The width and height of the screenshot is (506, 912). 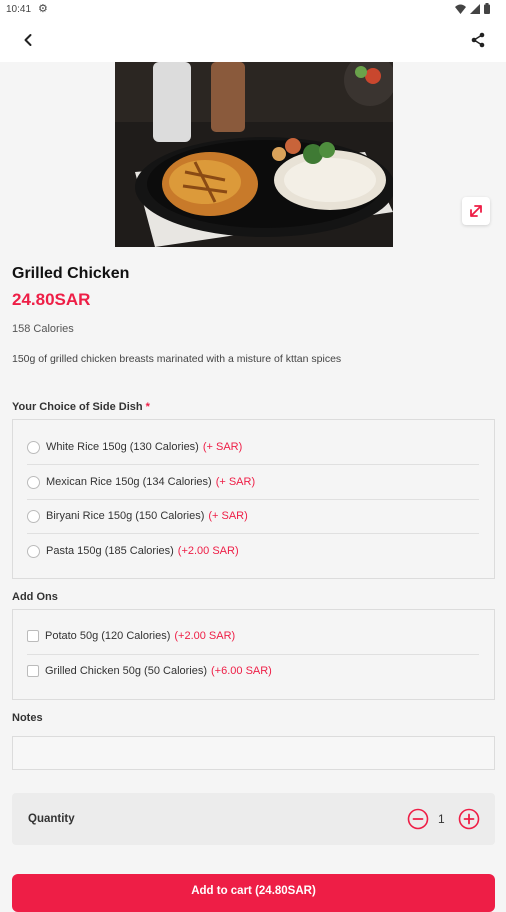 I want to click on notes-title: Notes, so click(x=27, y=718).